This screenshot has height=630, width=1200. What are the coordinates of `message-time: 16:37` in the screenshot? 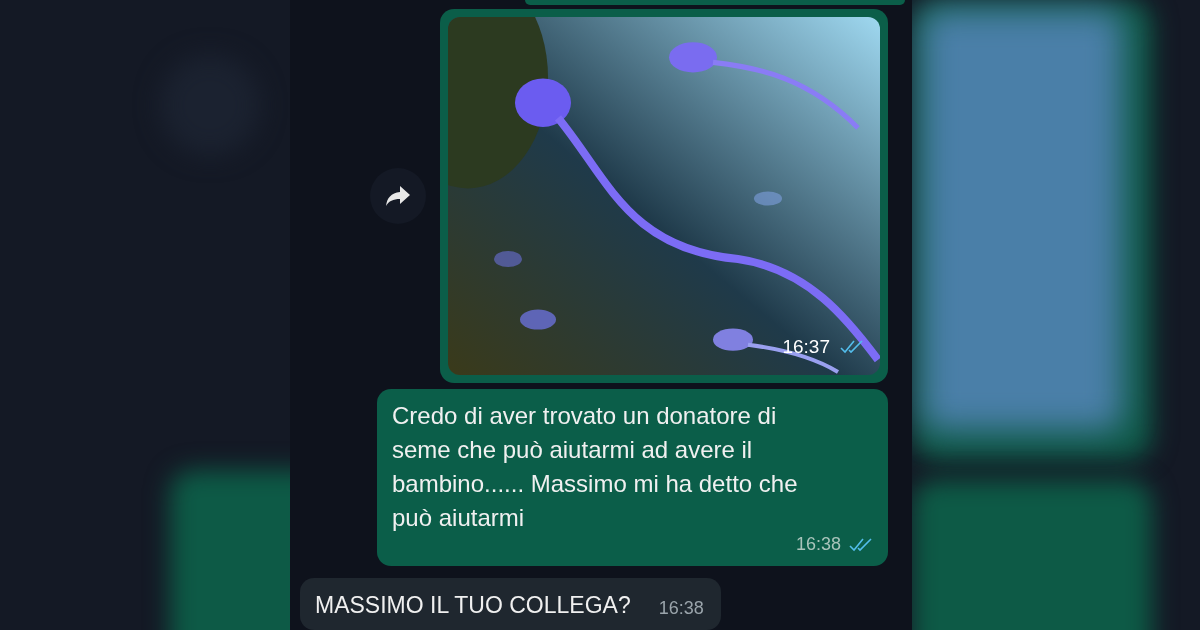 It's located at (806, 346).